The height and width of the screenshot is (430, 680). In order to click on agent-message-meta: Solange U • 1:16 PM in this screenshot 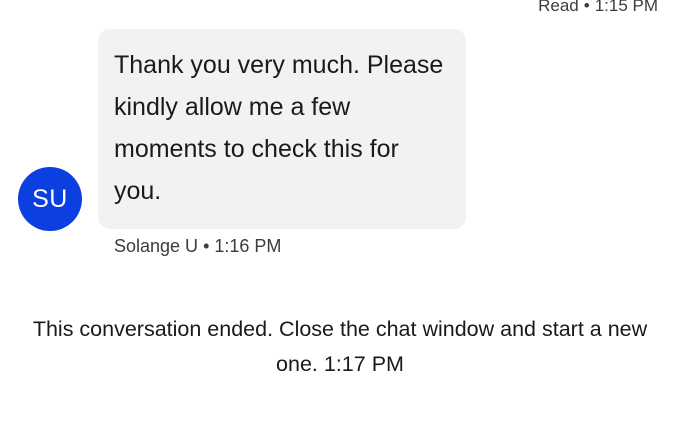, I will do `click(197, 246)`.